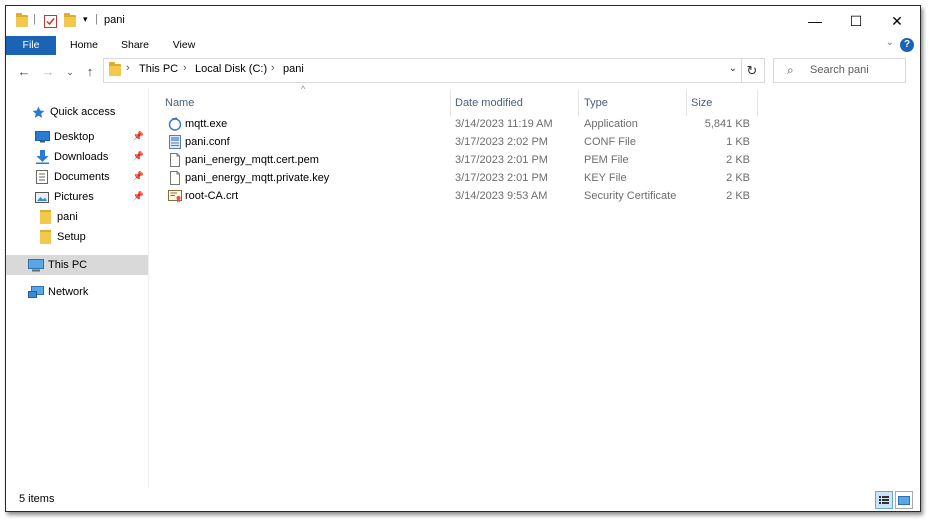  What do you see at coordinates (31, 45) in the screenshot?
I see `tab-file: File` at bounding box center [31, 45].